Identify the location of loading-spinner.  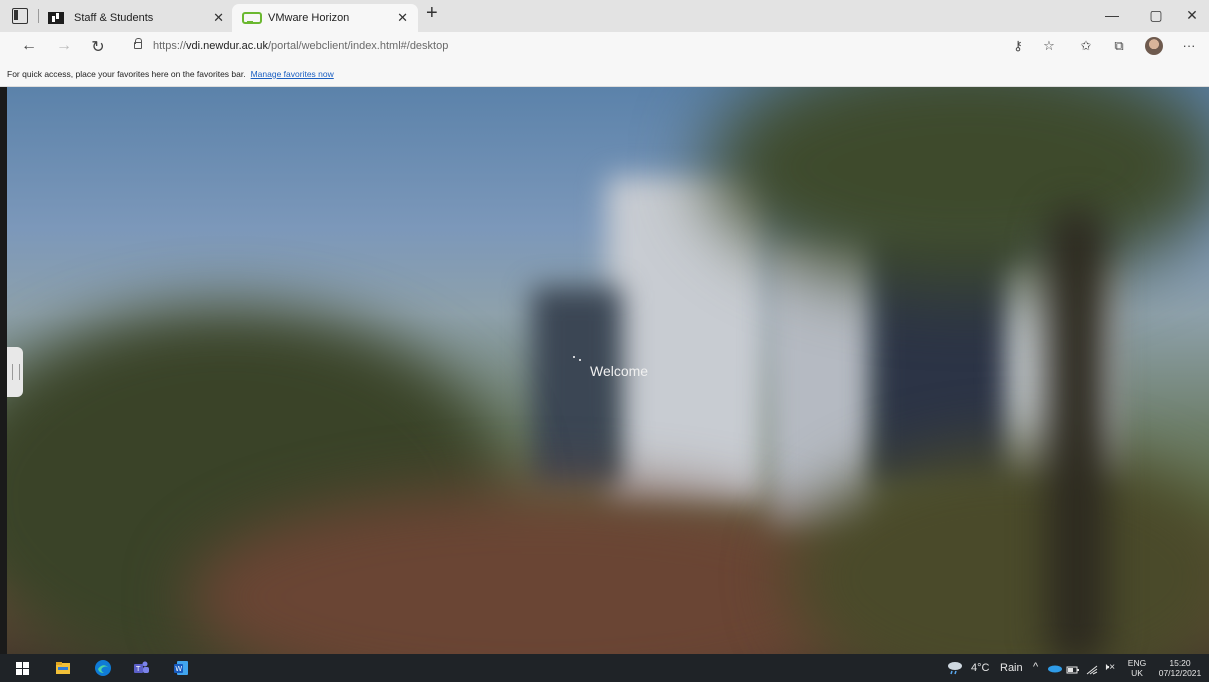
(579, 360).